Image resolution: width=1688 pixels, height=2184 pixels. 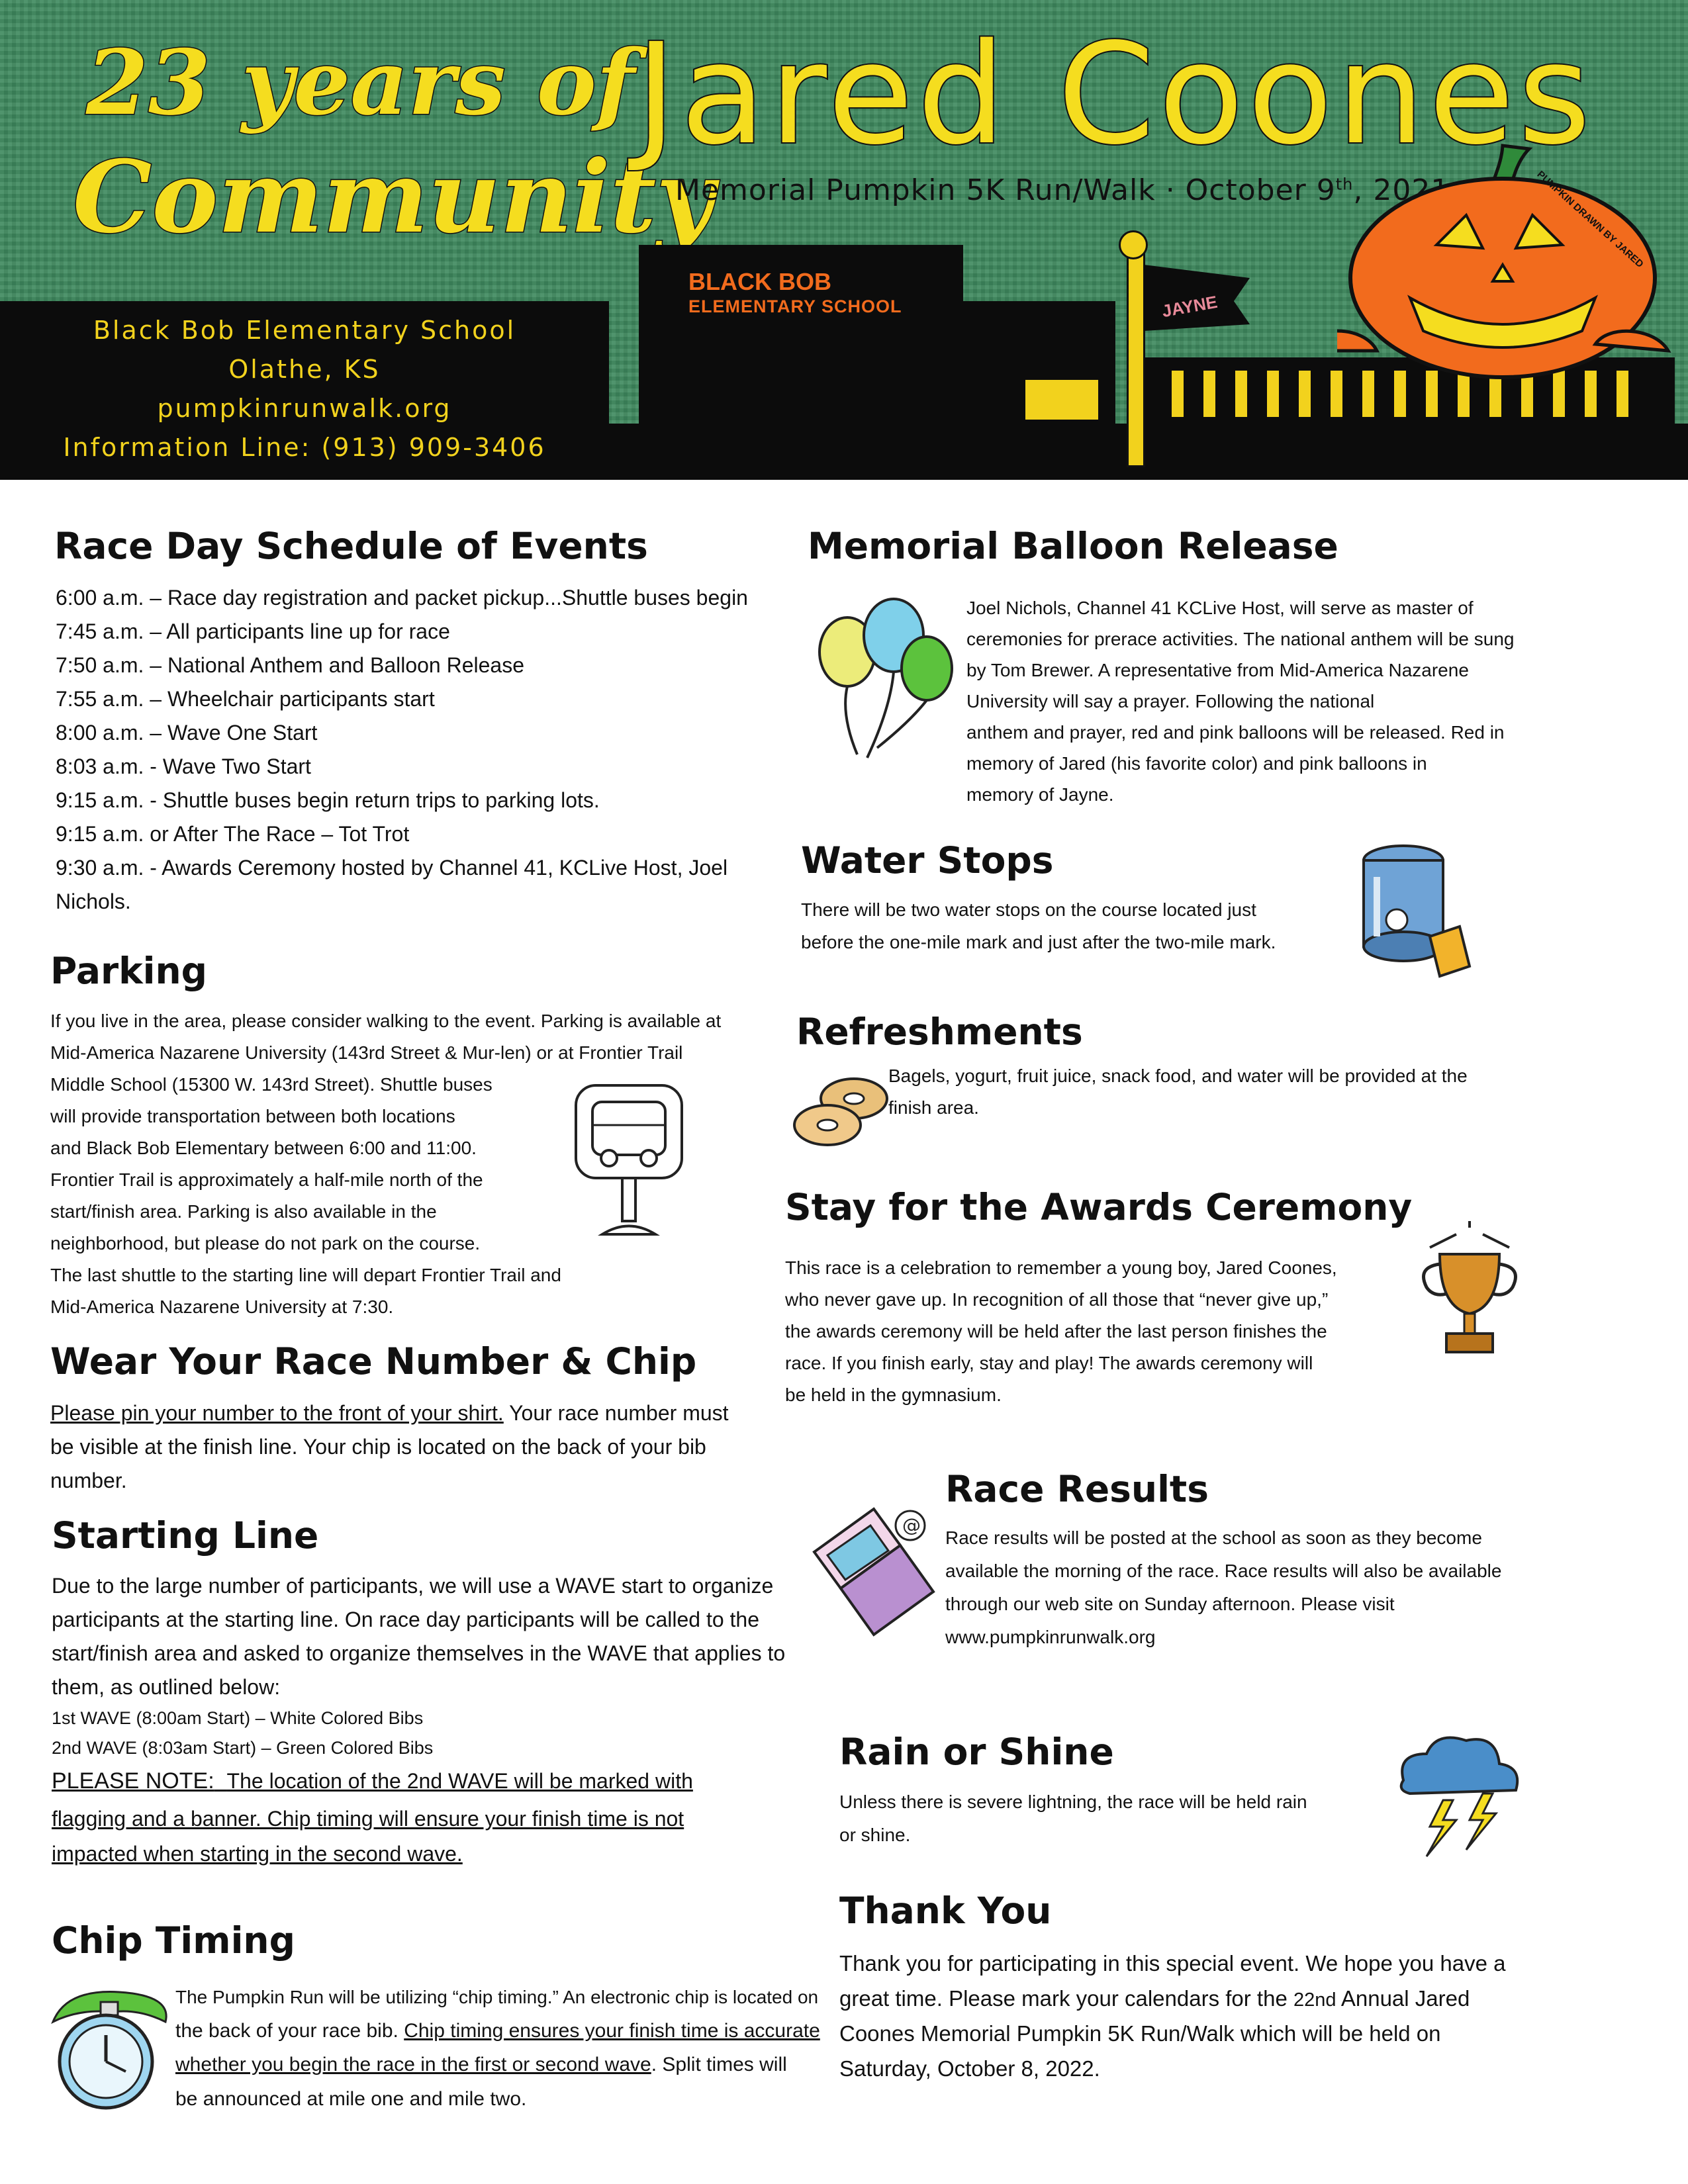 I want to click on info-school: Black Bob Elementary School, so click(x=304, y=331).